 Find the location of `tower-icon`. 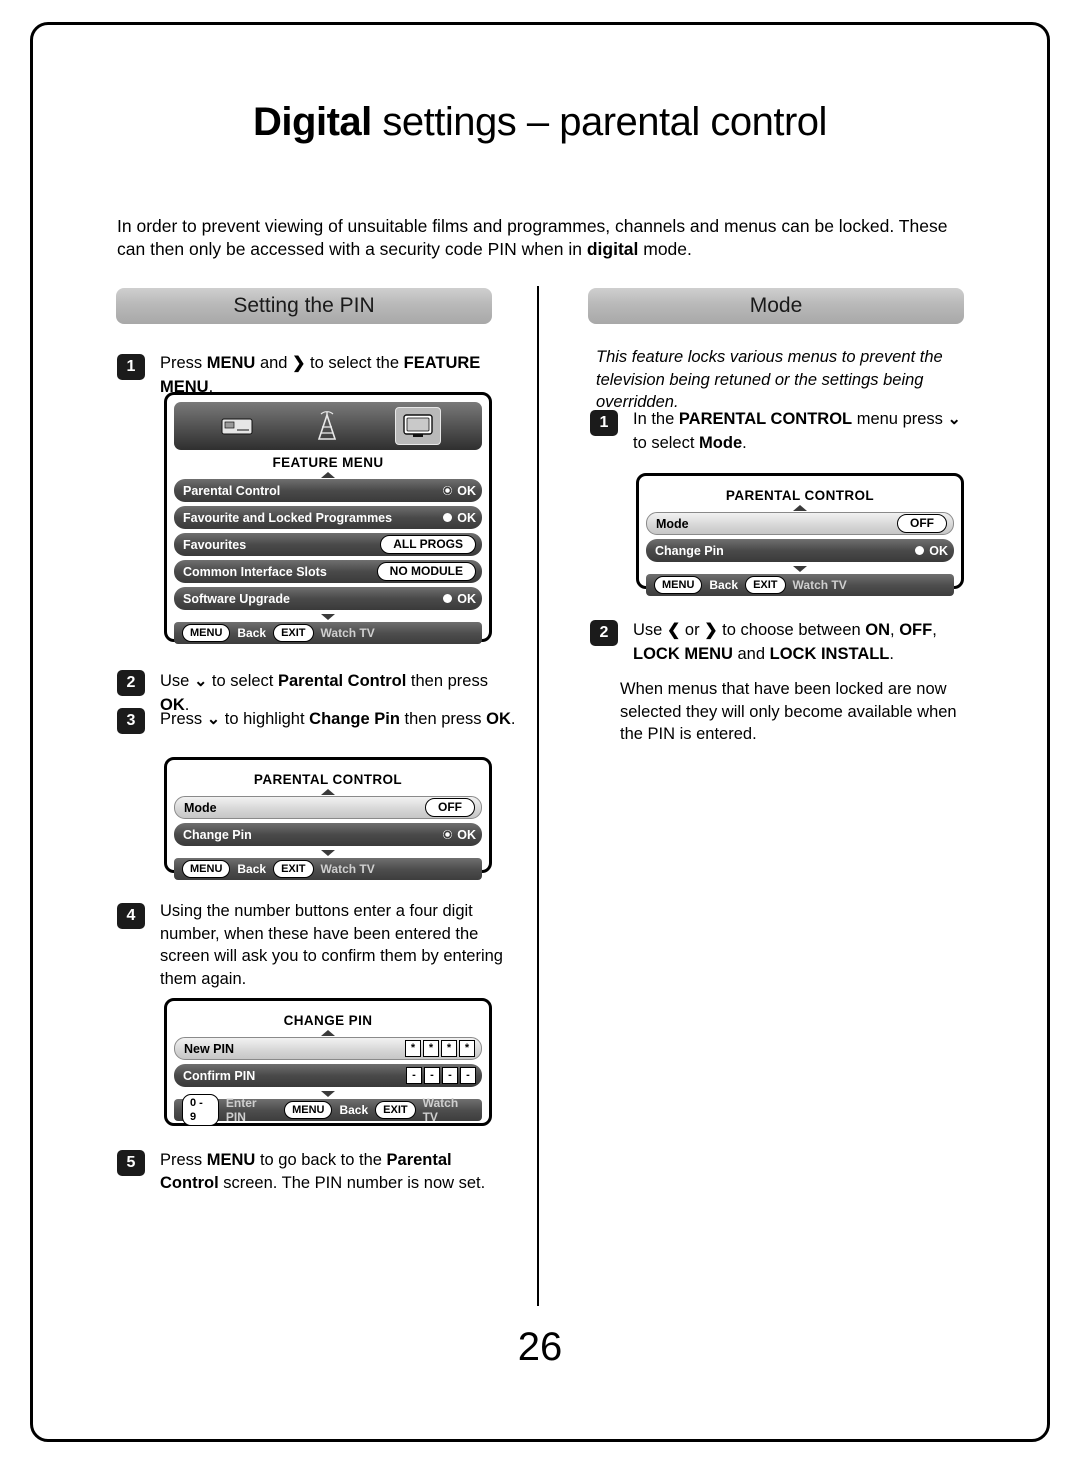

tower-icon is located at coordinates (327, 426).